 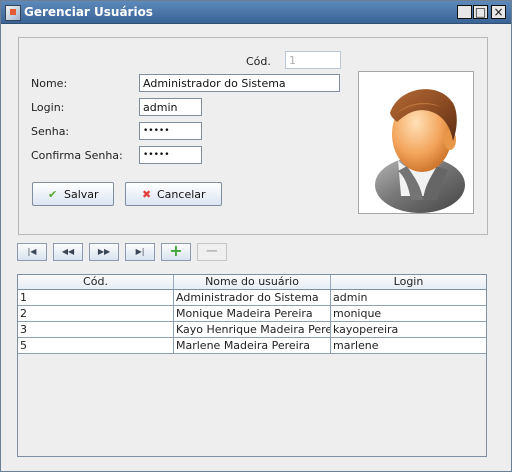 What do you see at coordinates (480, 12) in the screenshot?
I see `maximize-button: □` at bounding box center [480, 12].